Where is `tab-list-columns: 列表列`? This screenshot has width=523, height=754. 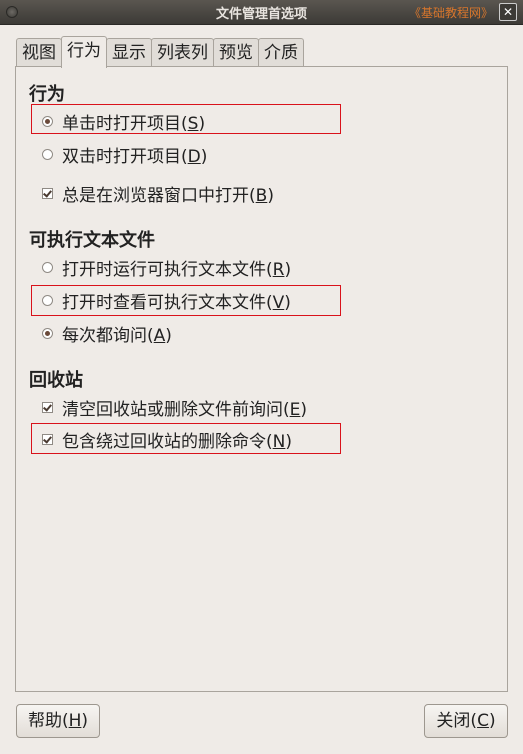
tab-list-columns: 列表列 is located at coordinates (182, 52).